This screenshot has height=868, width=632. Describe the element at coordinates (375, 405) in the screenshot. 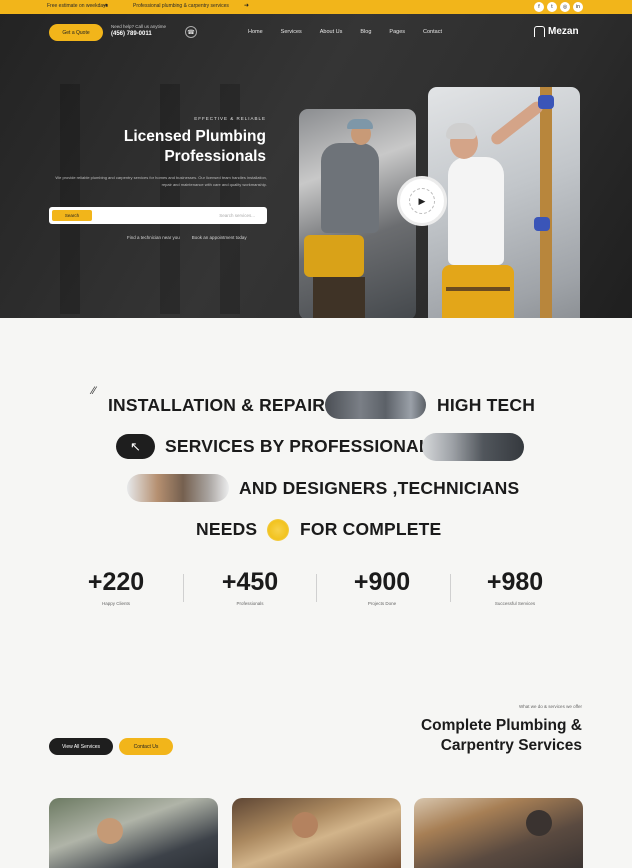

I see `tools-image-pill` at that location.